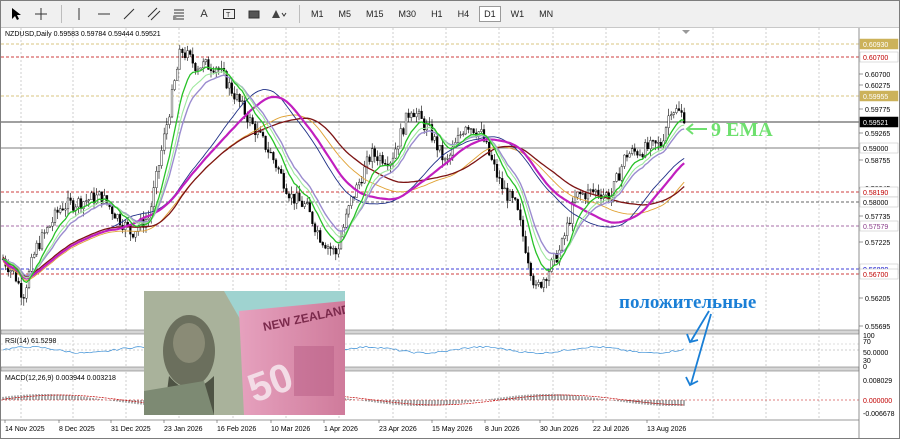 The width and height of the screenshot is (900, 439). What do you see at coordinates (437, 14) in the screenshot?
I see `timeframe-h1: H1` at bounding box center [437, 14].